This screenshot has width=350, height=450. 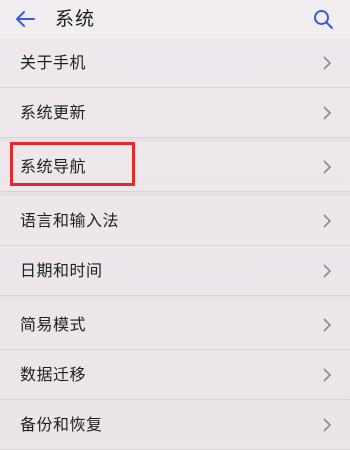 I want to click on app-header: 系统, so click(x=175, y=19).